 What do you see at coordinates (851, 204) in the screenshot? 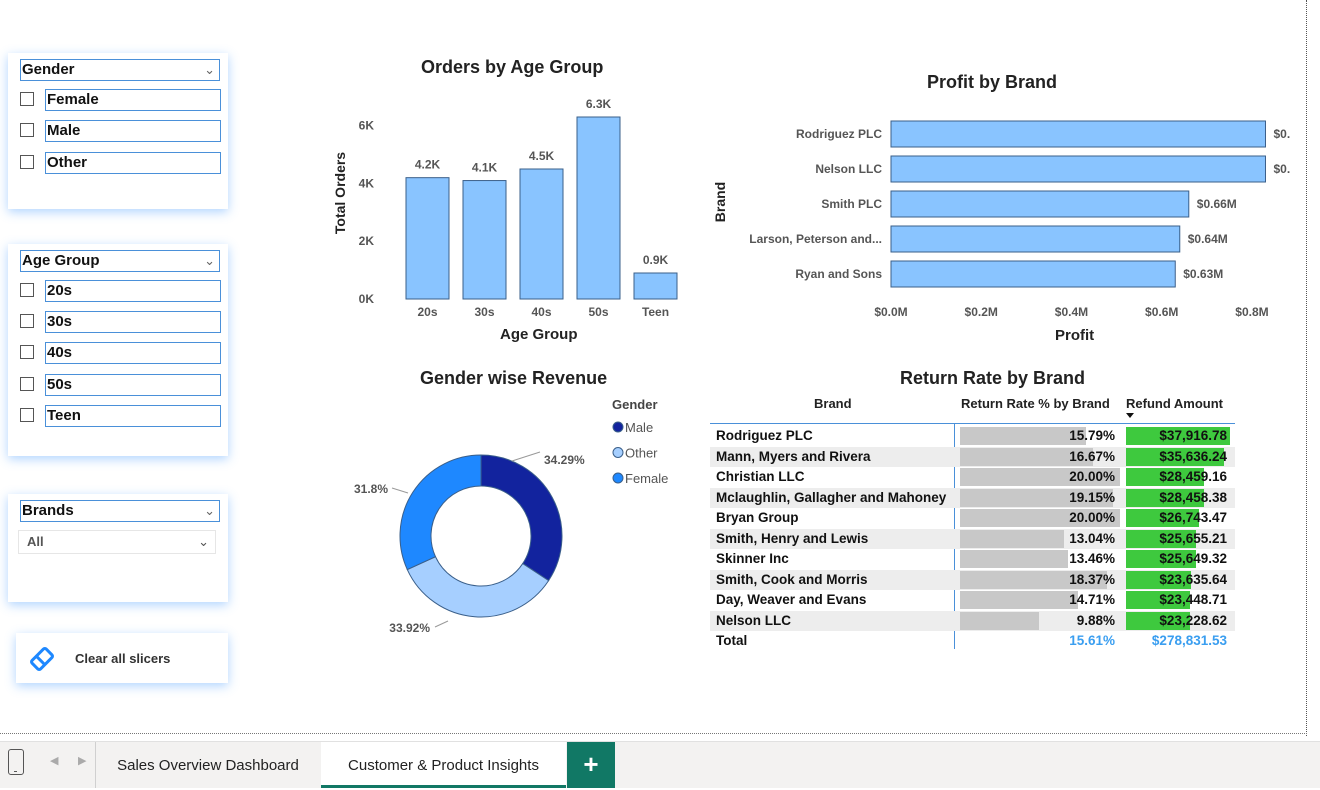
I see `y-tick-label: Smith PLC` at bounding box center [851, 204].